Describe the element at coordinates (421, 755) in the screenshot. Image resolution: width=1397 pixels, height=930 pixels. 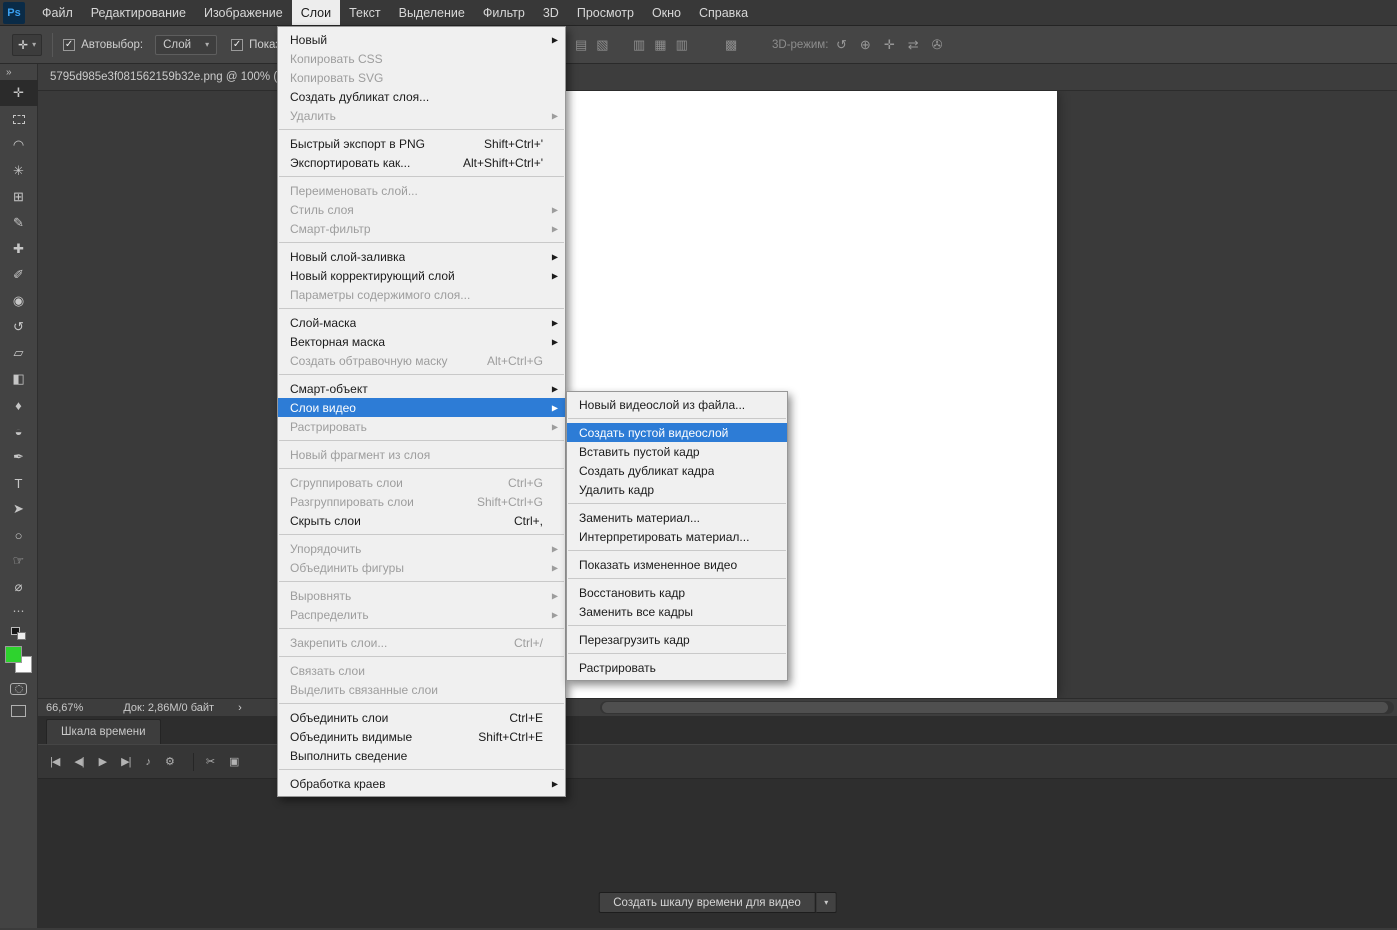
I see `menu-item-flatten-image: Выполнить сведение` at that location.